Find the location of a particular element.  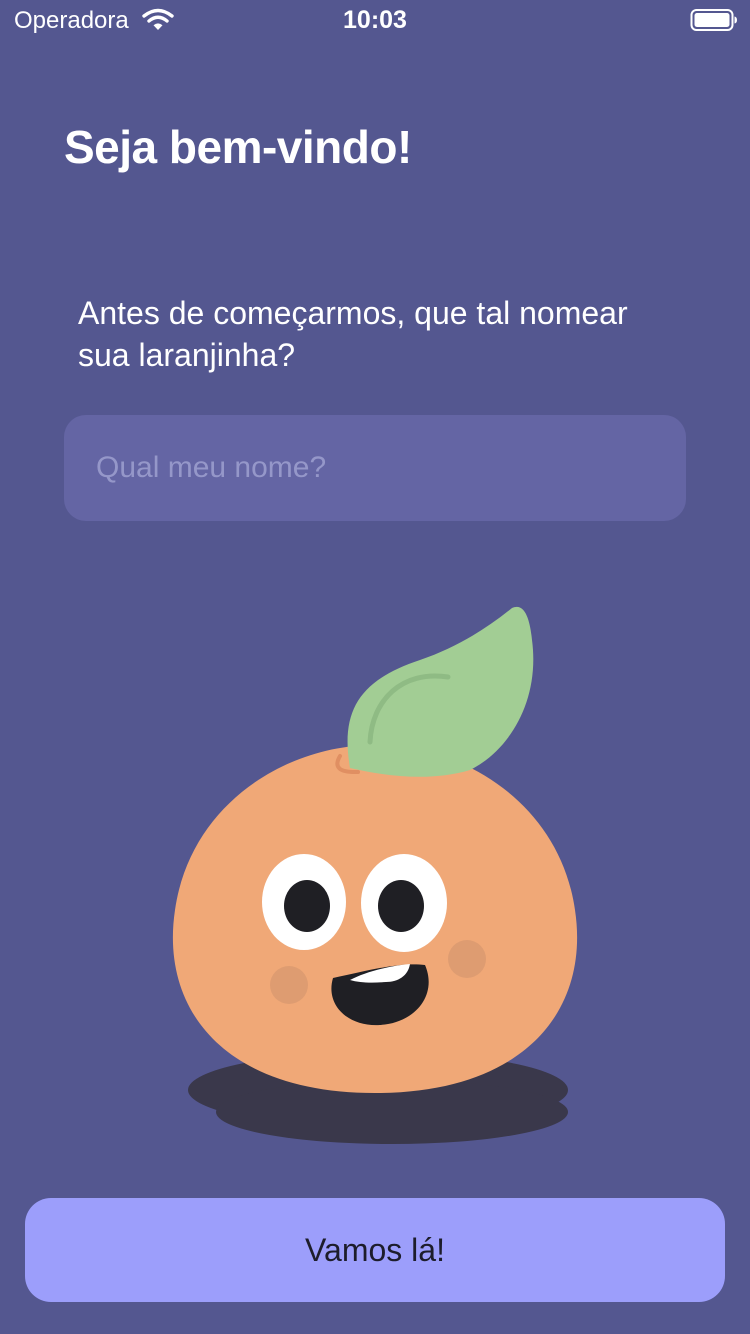

lets-go-button: Vamos lá! is located at coordinates (375, 1250).